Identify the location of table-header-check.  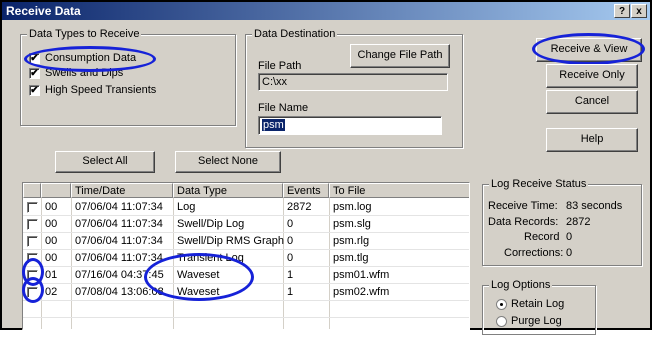
(32, 190).